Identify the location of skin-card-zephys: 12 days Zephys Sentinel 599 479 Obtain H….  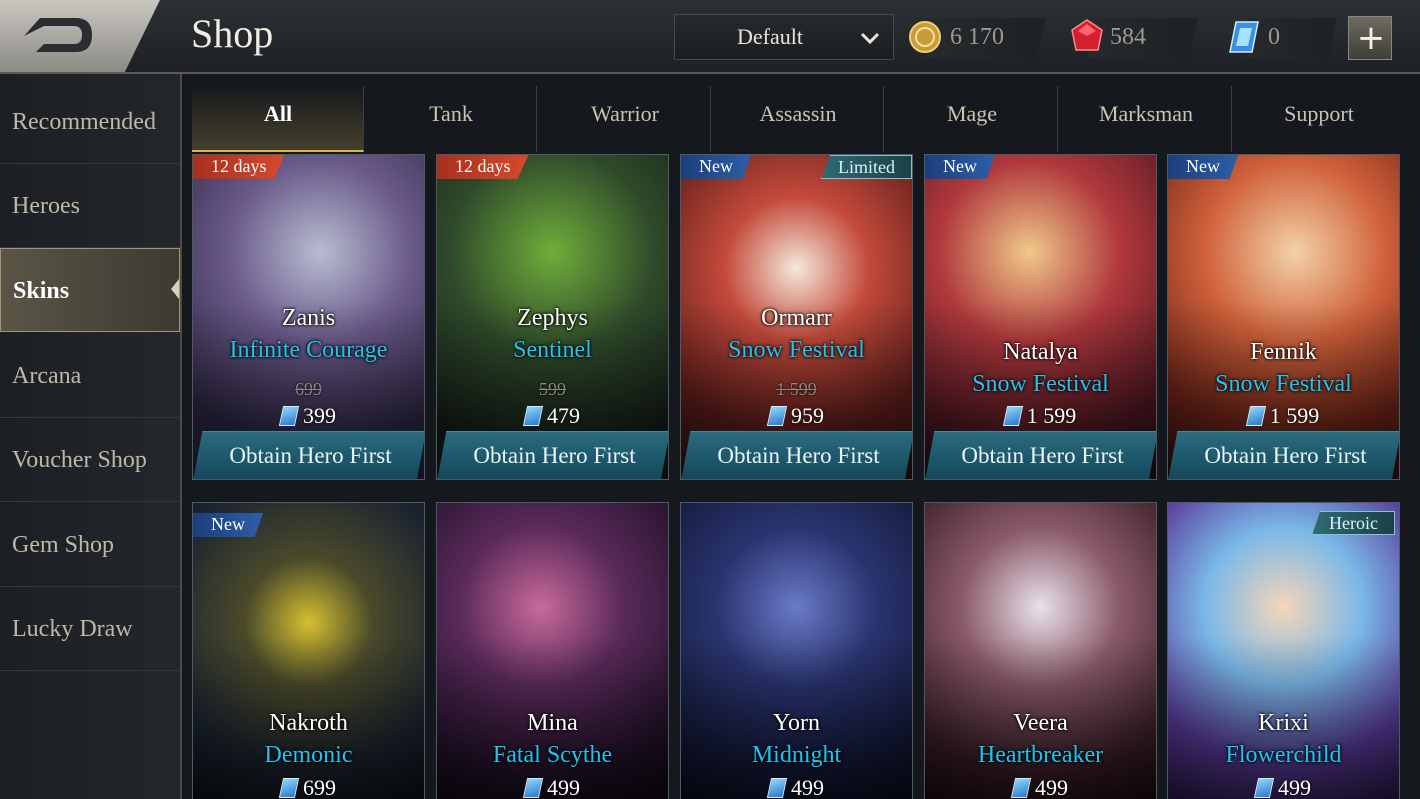
(552, 317).